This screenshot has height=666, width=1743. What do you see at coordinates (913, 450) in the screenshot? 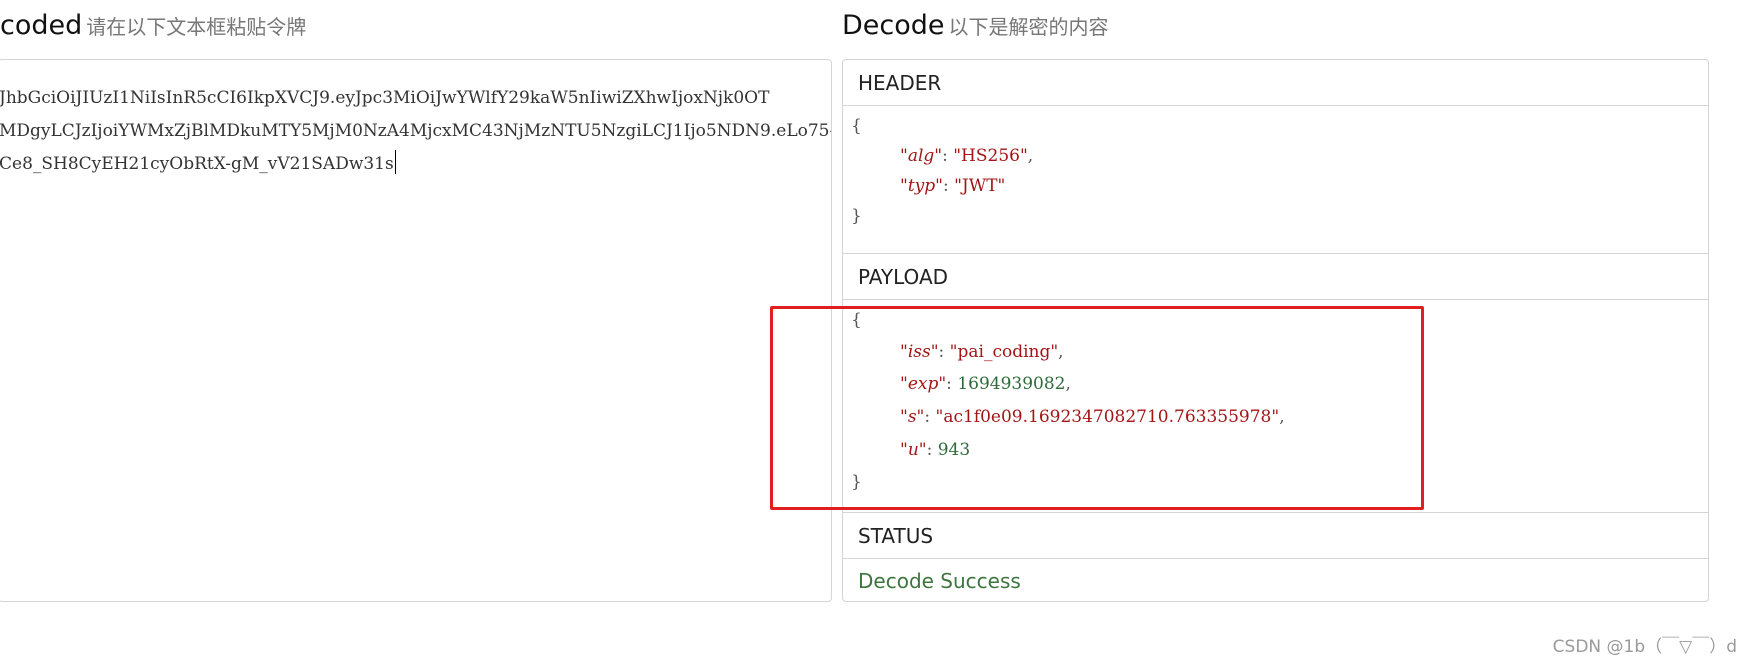
I see `json-key: "u"` at bounding box center [913, 450].